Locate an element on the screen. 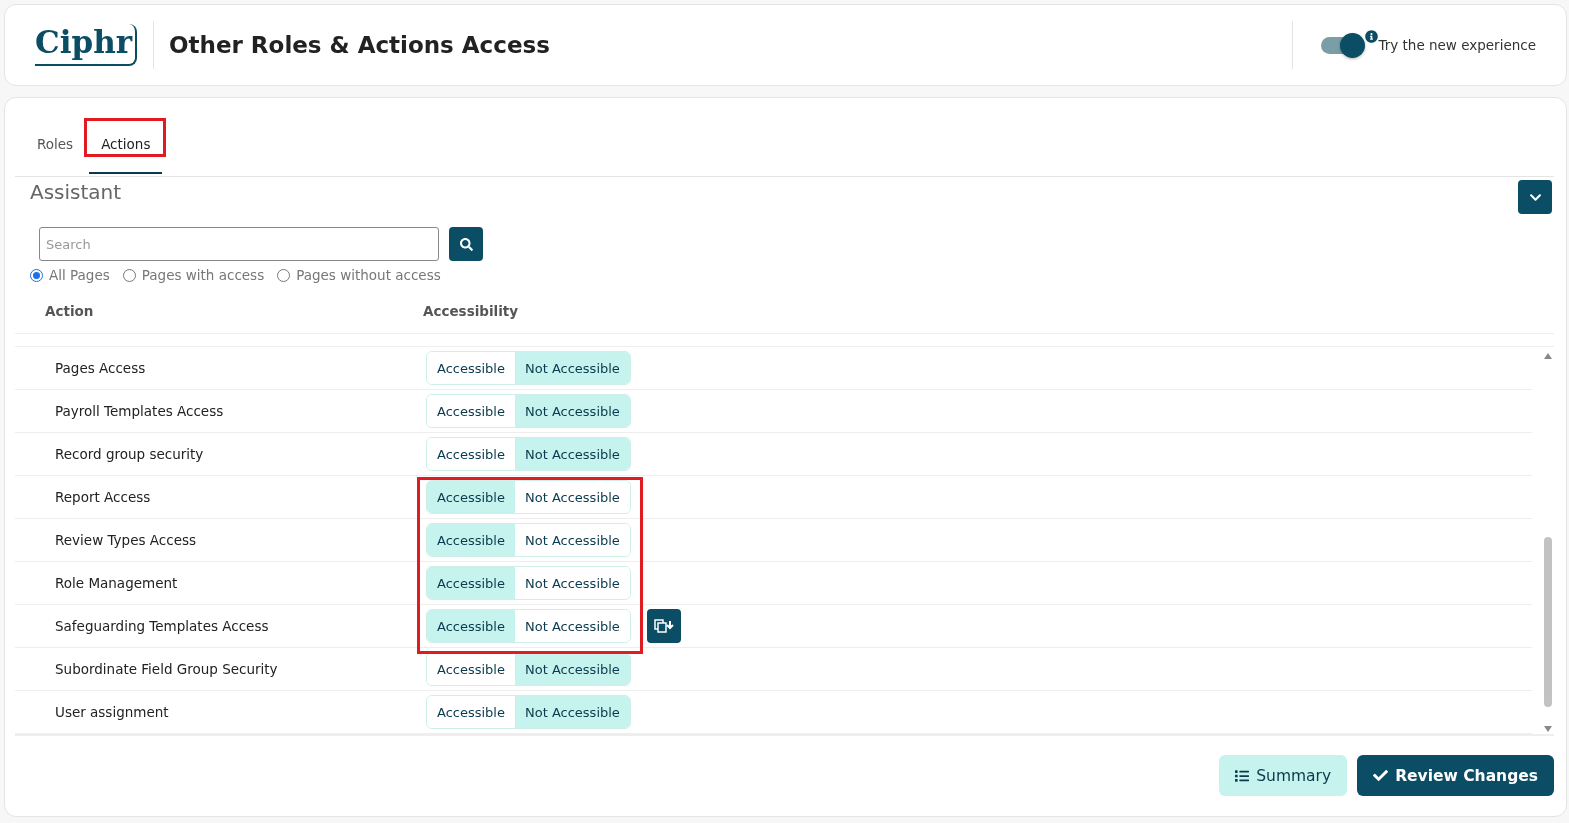  action-name: Subordinate Field Group Security is located at coordinates (167, 669).